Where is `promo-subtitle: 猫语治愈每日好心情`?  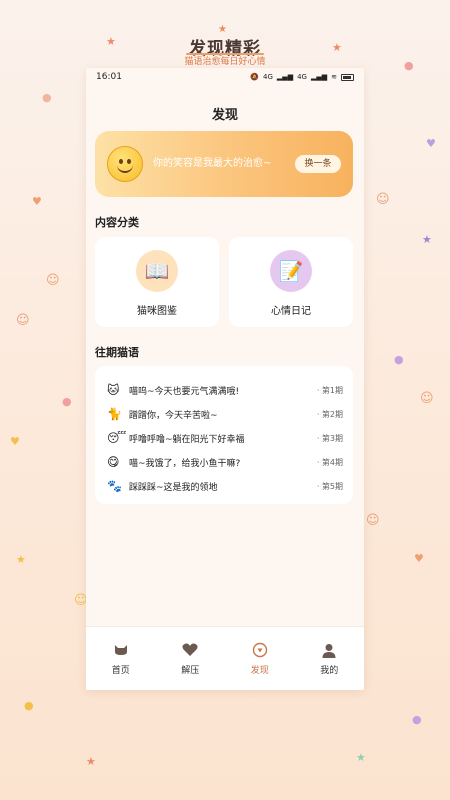 promo-subtitle: 猫语治愈每日好心情 is located at coordinates (225, 62).